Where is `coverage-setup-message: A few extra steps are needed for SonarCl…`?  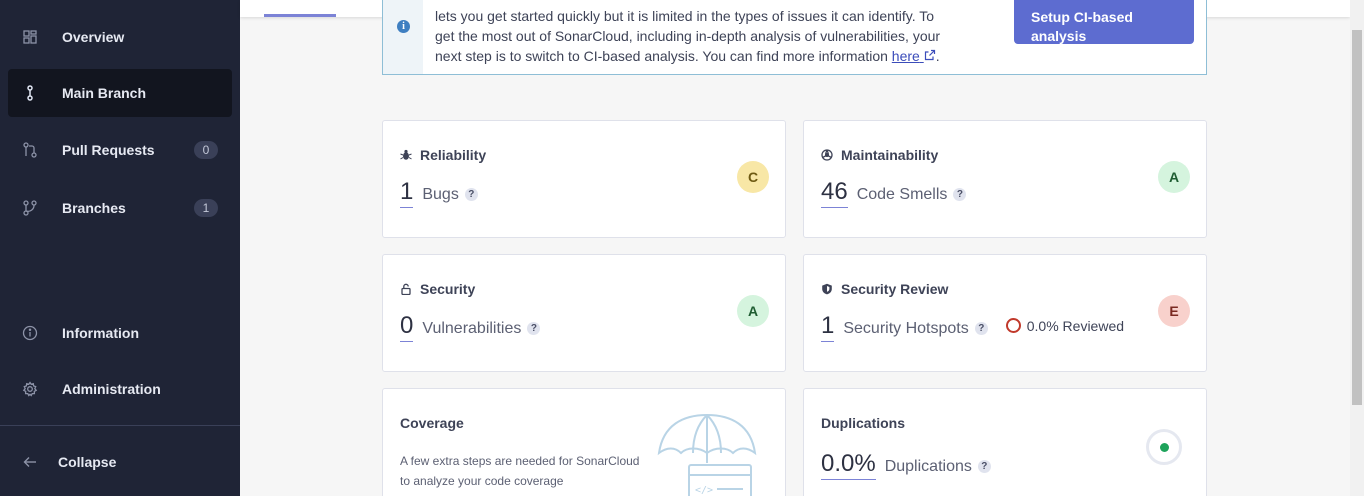 coverage-setup-message: A few extra steps are needed for SonarCl… is located at coordinates (520, 471).